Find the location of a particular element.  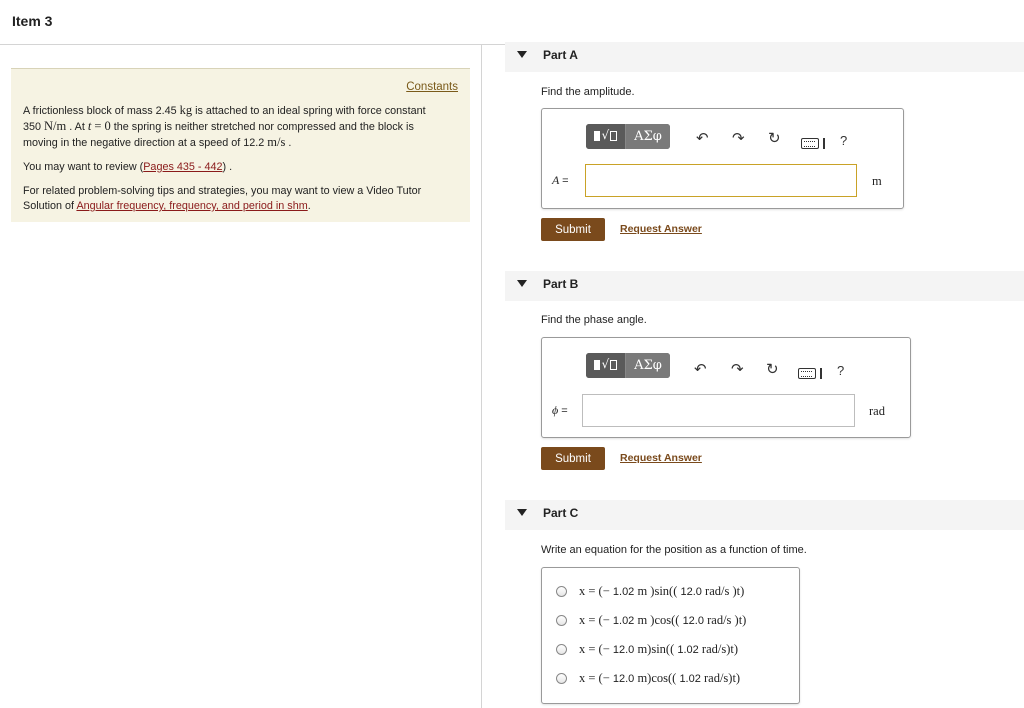

problem-text: = 0 is located at coordinates (102, 126).